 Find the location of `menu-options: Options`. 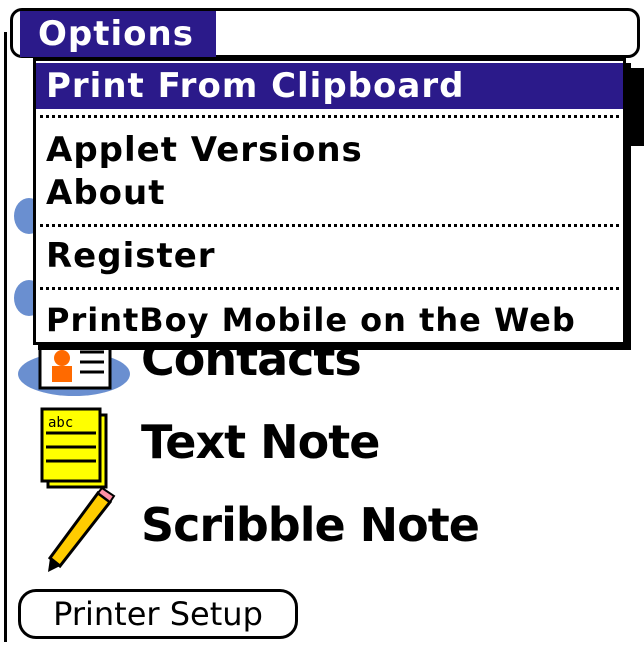

menu-options: Options is located at coordinates (118, 34).